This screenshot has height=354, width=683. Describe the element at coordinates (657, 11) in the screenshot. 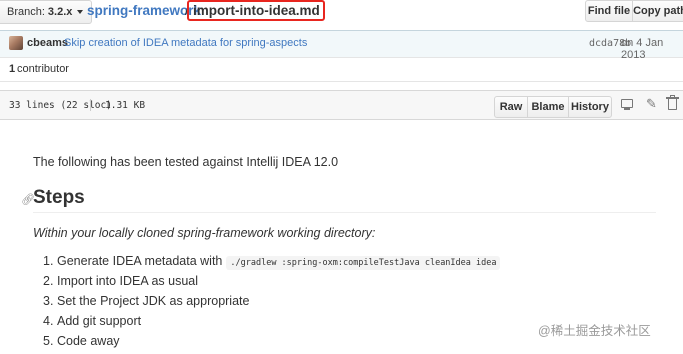

I see `copy-path-button: Copy path` at that location.